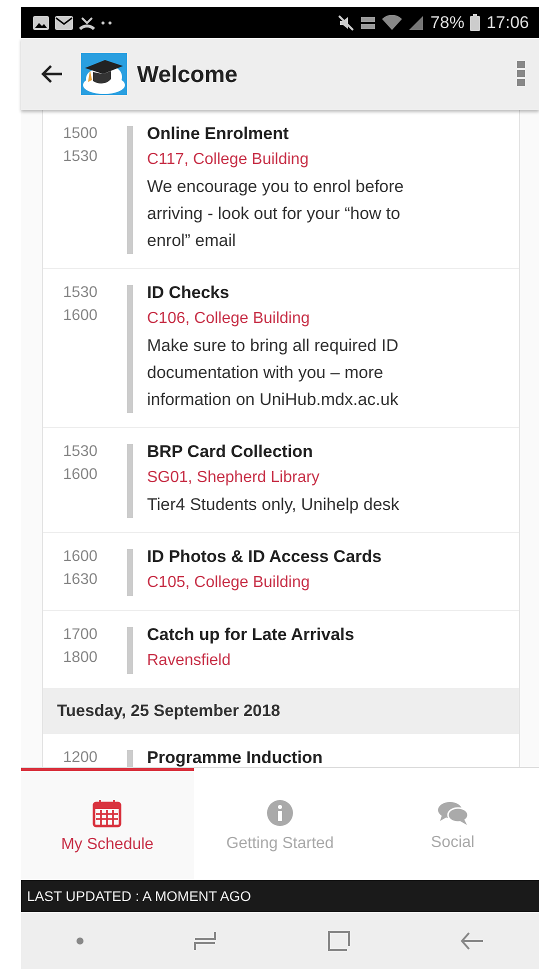 This screenshot has height=969, width=539. What do you see at coordinates (392, 22) in the screenshot?
I see `wifi-icon` at bounding box center [392, 22].